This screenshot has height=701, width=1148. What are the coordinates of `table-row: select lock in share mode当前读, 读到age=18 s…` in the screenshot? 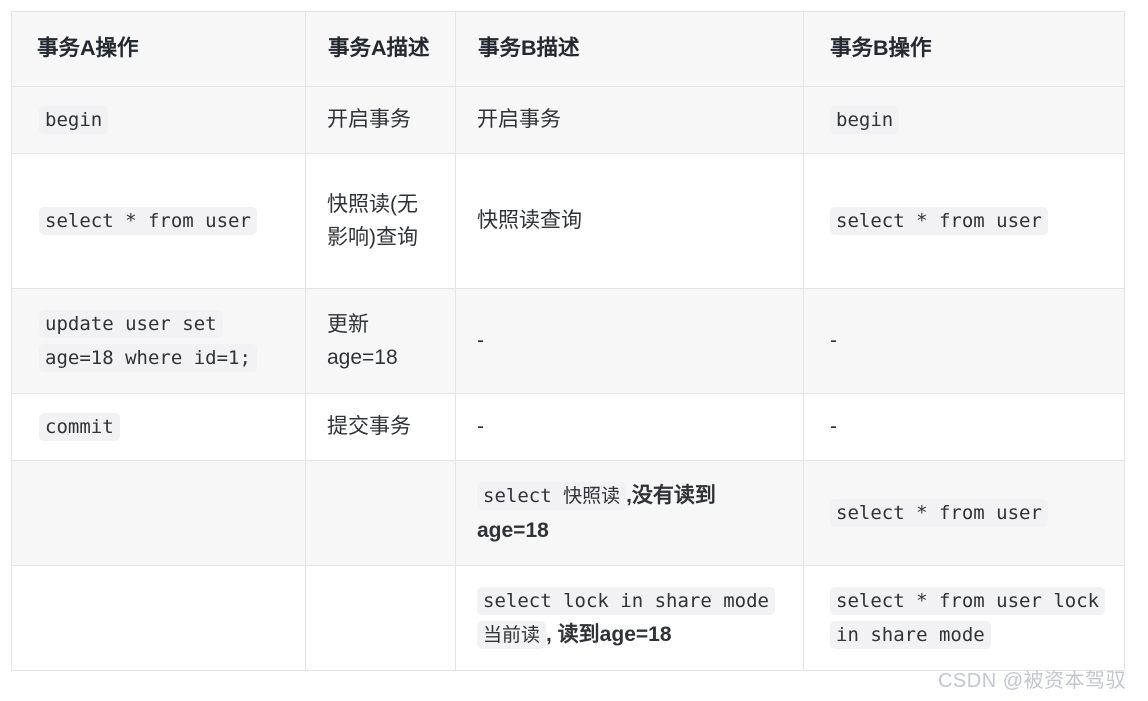 It's located at (568, 617).